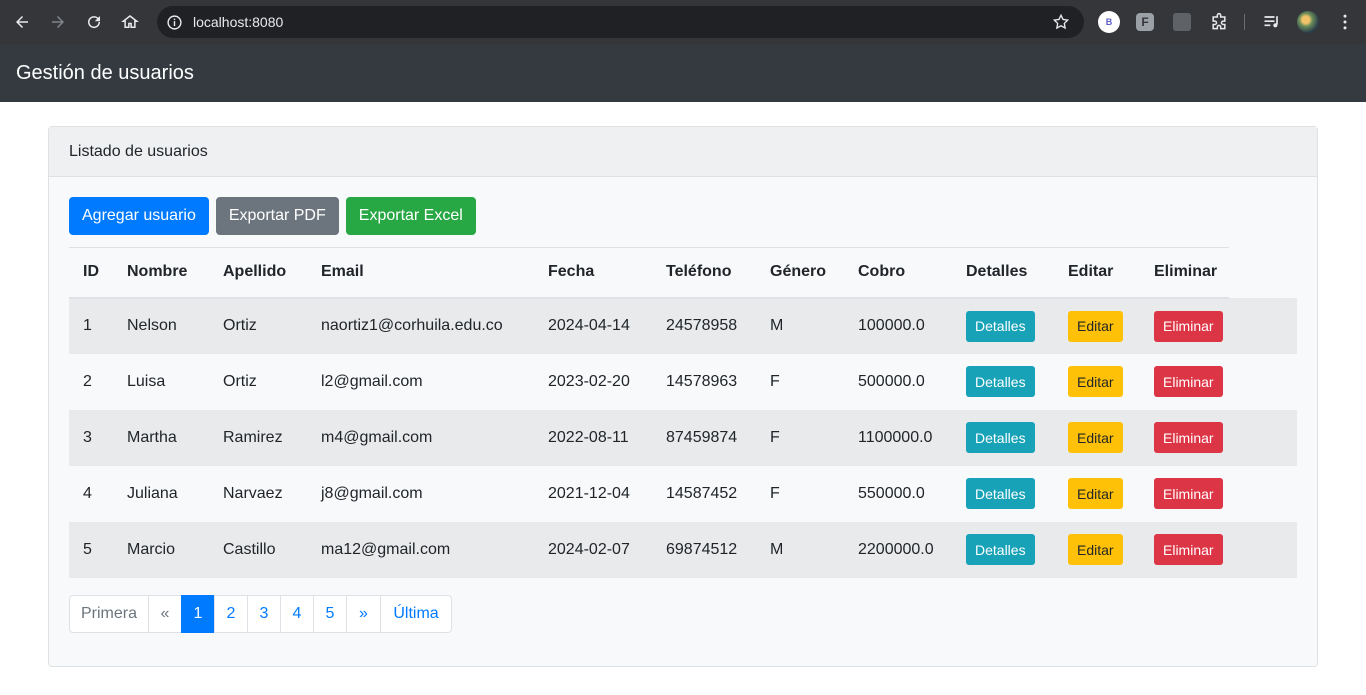  What do you see at coordinates (91, 273) in the screenshot?
I see `column-header-id: ID` at bounding box center [91, 273].